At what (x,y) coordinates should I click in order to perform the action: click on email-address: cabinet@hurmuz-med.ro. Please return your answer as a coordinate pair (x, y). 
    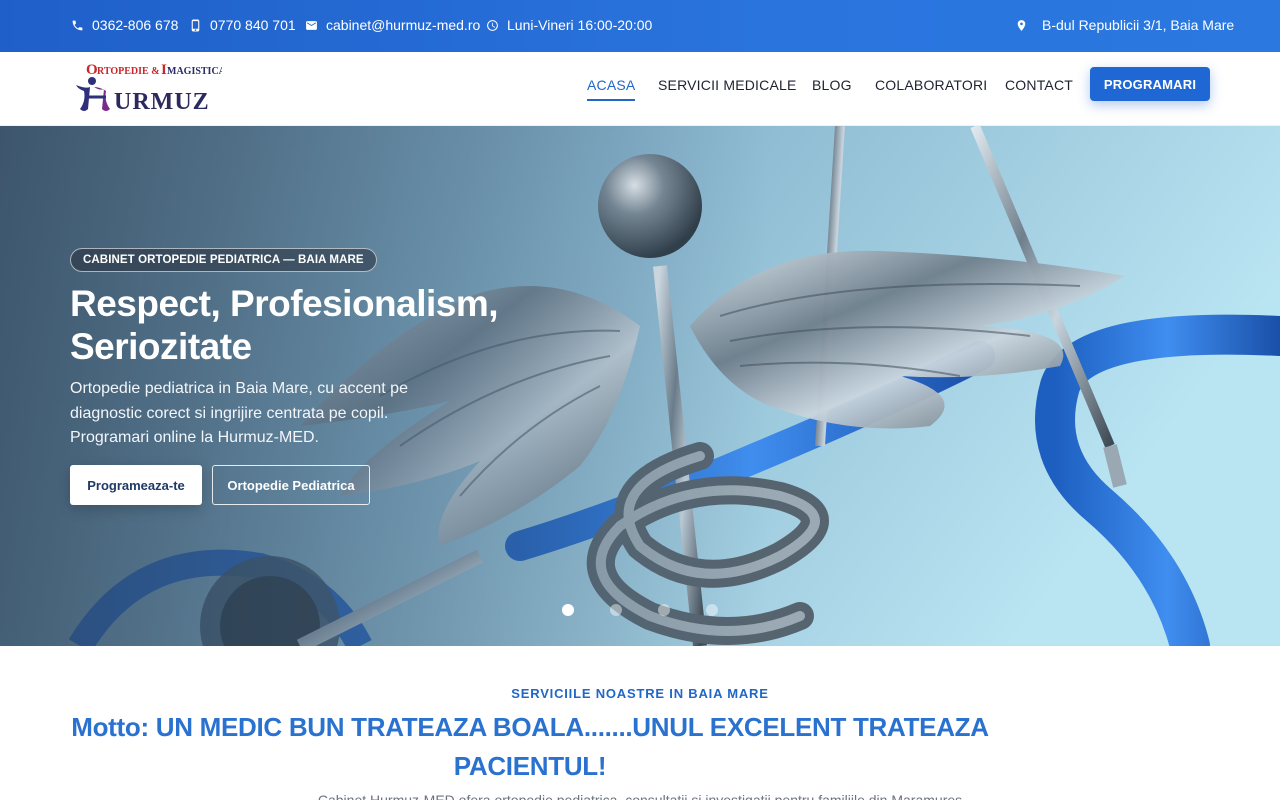
    Looking at the image, I should click on (403, 25).